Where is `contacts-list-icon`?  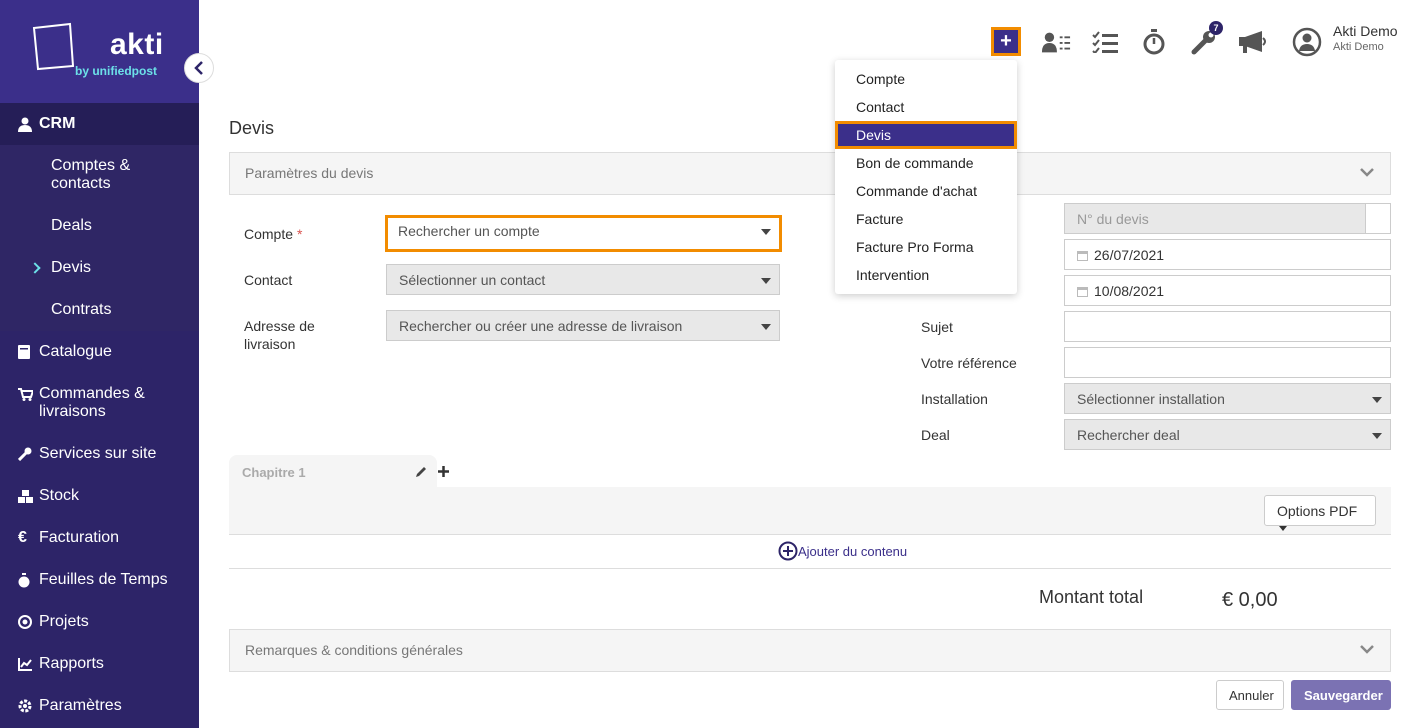
contacts-list-icon is located at coordinates (1056, 42).